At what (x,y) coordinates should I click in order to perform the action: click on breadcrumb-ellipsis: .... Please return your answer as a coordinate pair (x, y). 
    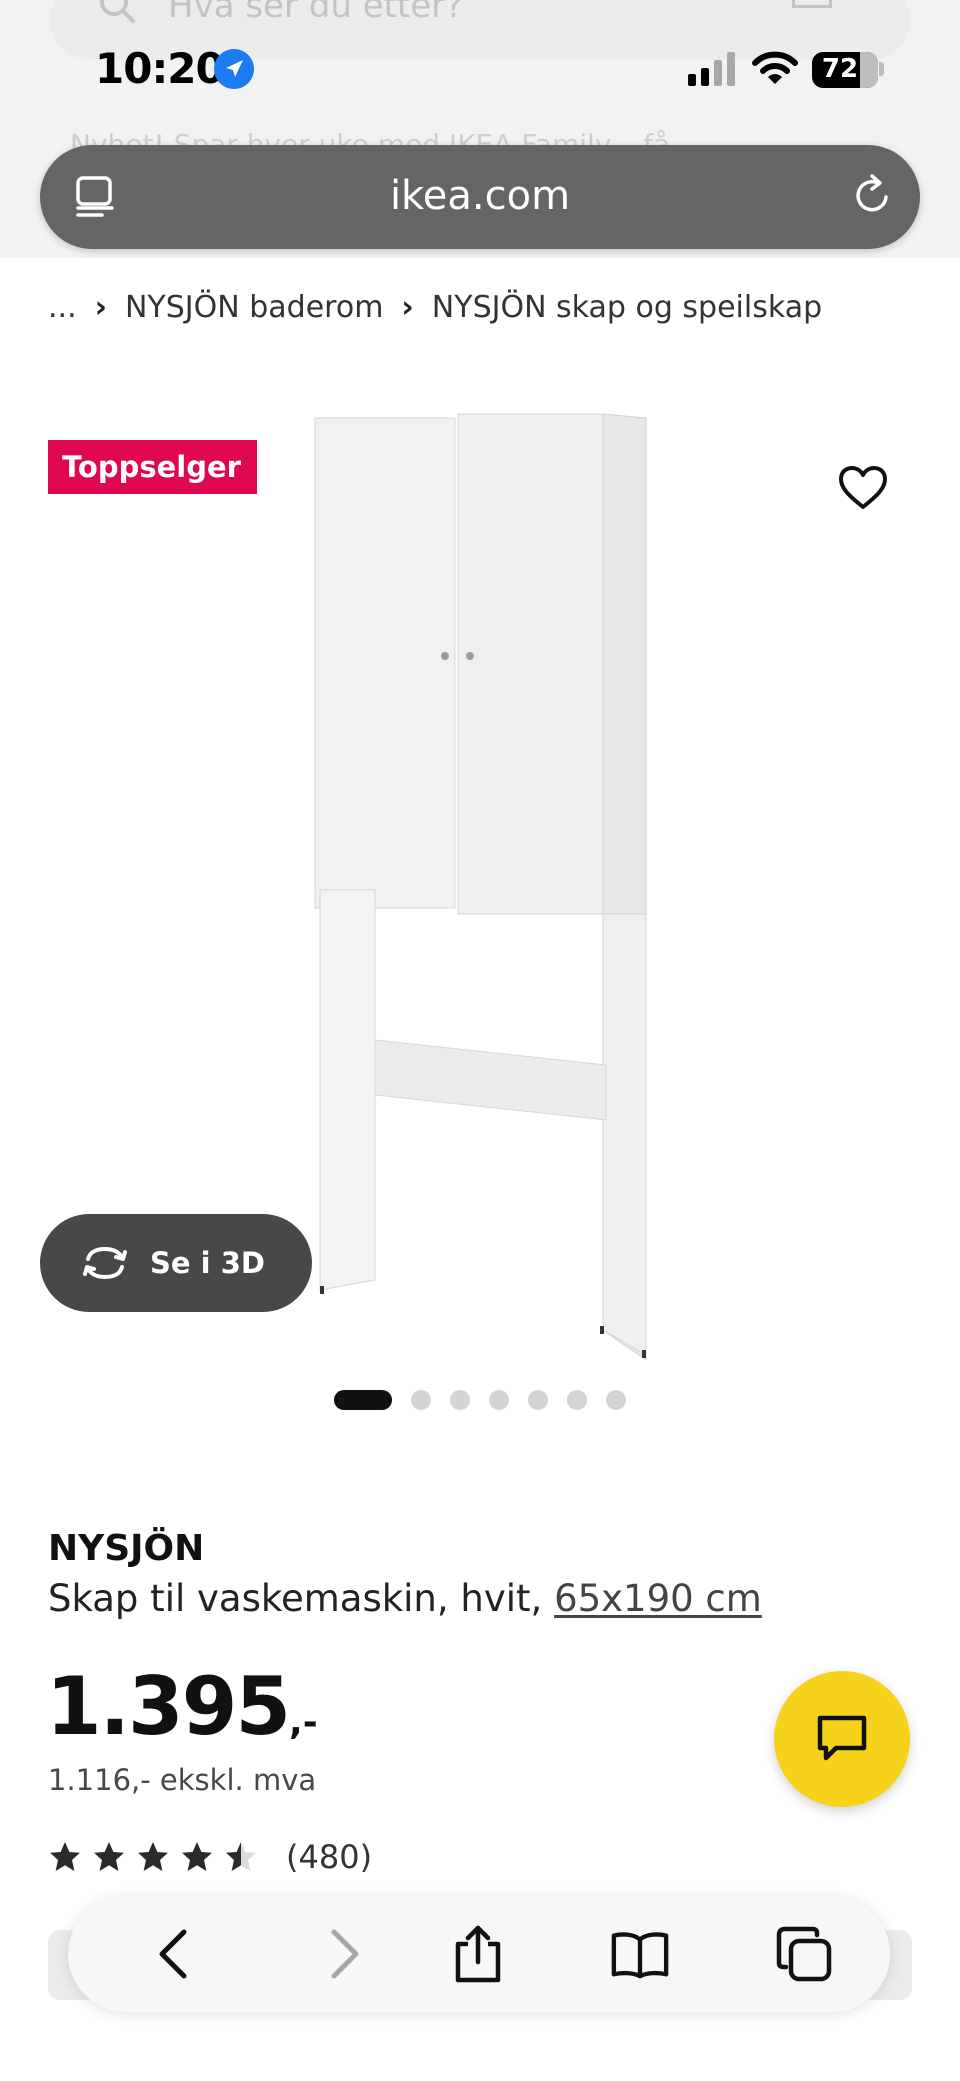
    Looking at the image, I should click on (62, 307).